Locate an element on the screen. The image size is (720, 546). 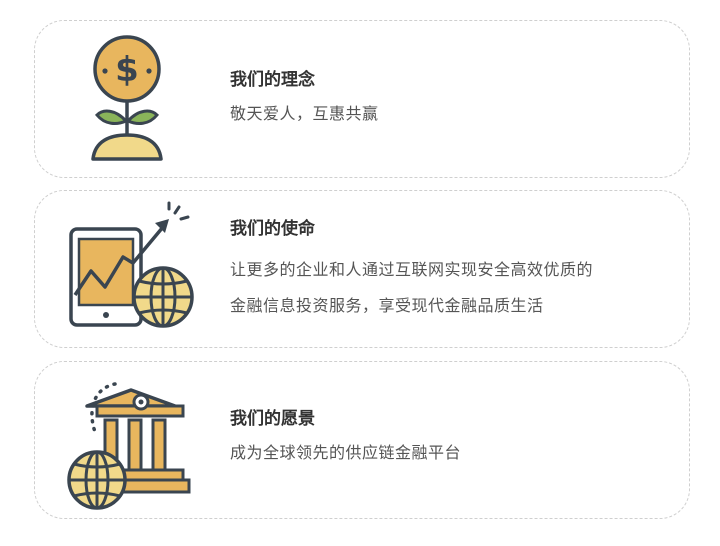
card-description-line-1: 让更多的企业和人通过互联网实现安全高效优质的 is located at coordinates (412, 269).